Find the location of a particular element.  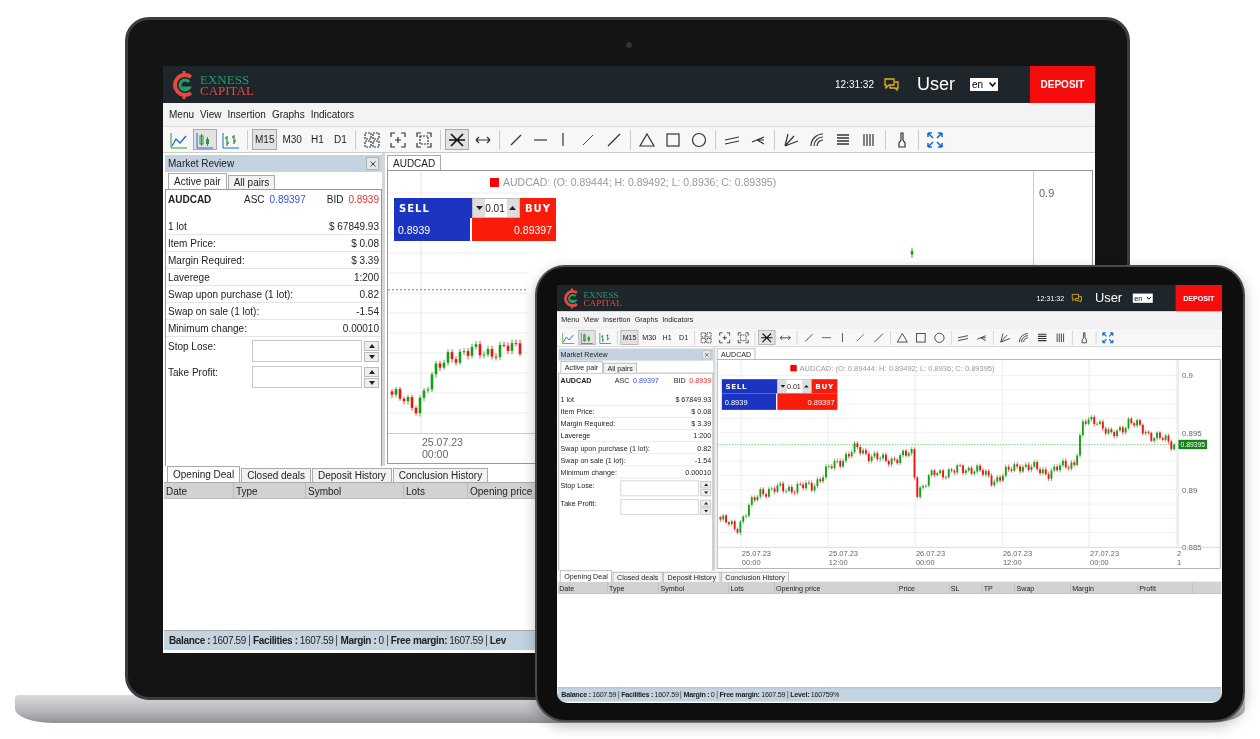

bottom-tab: Conclusion History is located at coordinates (440, 475).